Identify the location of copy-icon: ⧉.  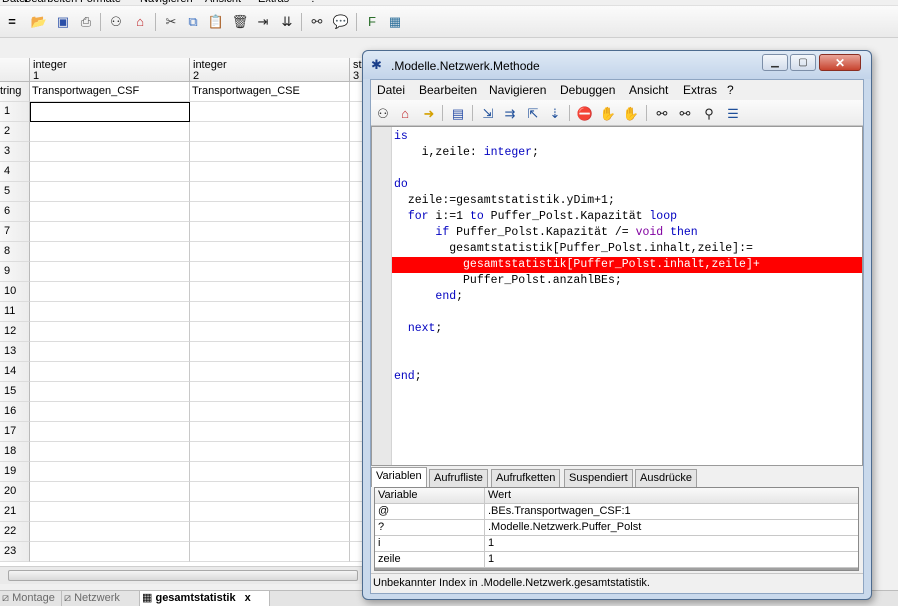
(193, 21).